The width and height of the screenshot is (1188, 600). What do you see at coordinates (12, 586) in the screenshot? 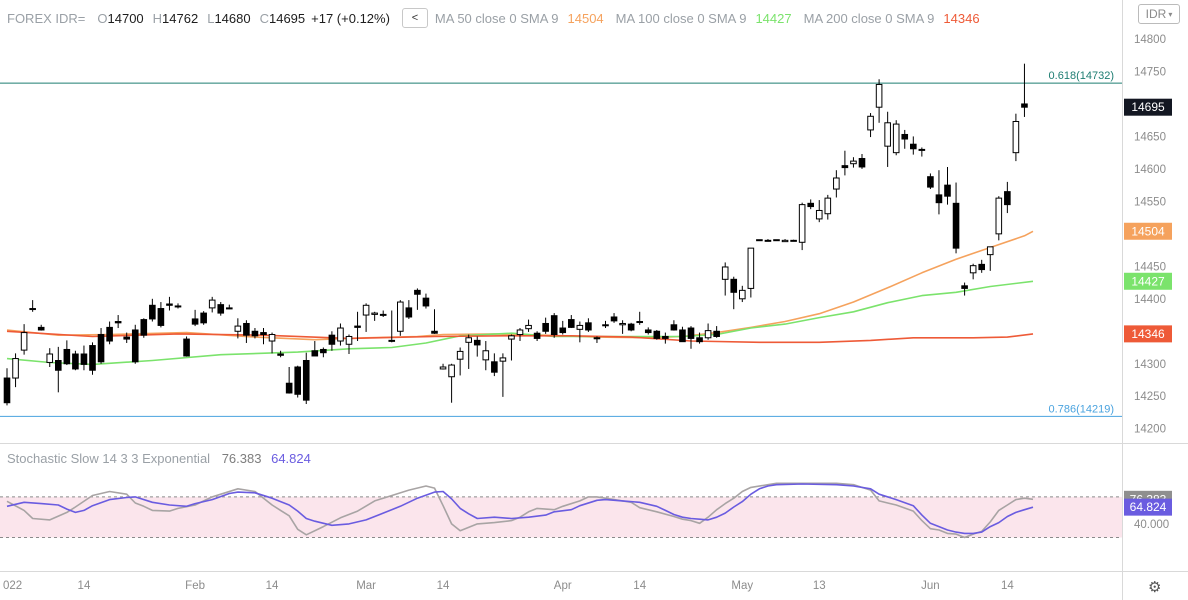
I see `x-tick-label: 022` at bounding box center [12, 586].